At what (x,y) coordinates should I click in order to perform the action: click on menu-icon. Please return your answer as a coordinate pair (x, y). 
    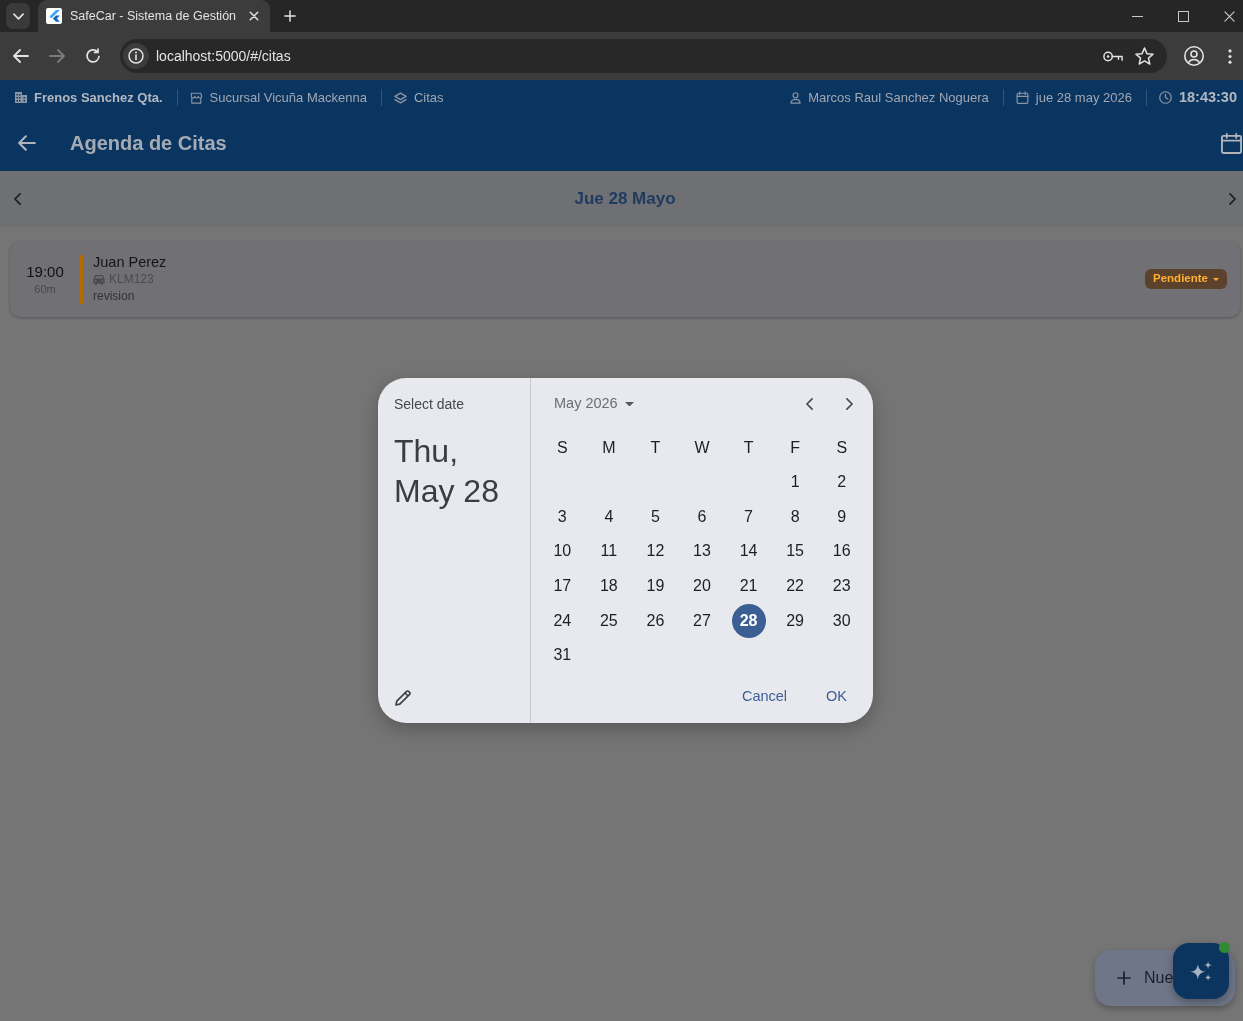
    Looking at the image, I should click on (1230, 56).